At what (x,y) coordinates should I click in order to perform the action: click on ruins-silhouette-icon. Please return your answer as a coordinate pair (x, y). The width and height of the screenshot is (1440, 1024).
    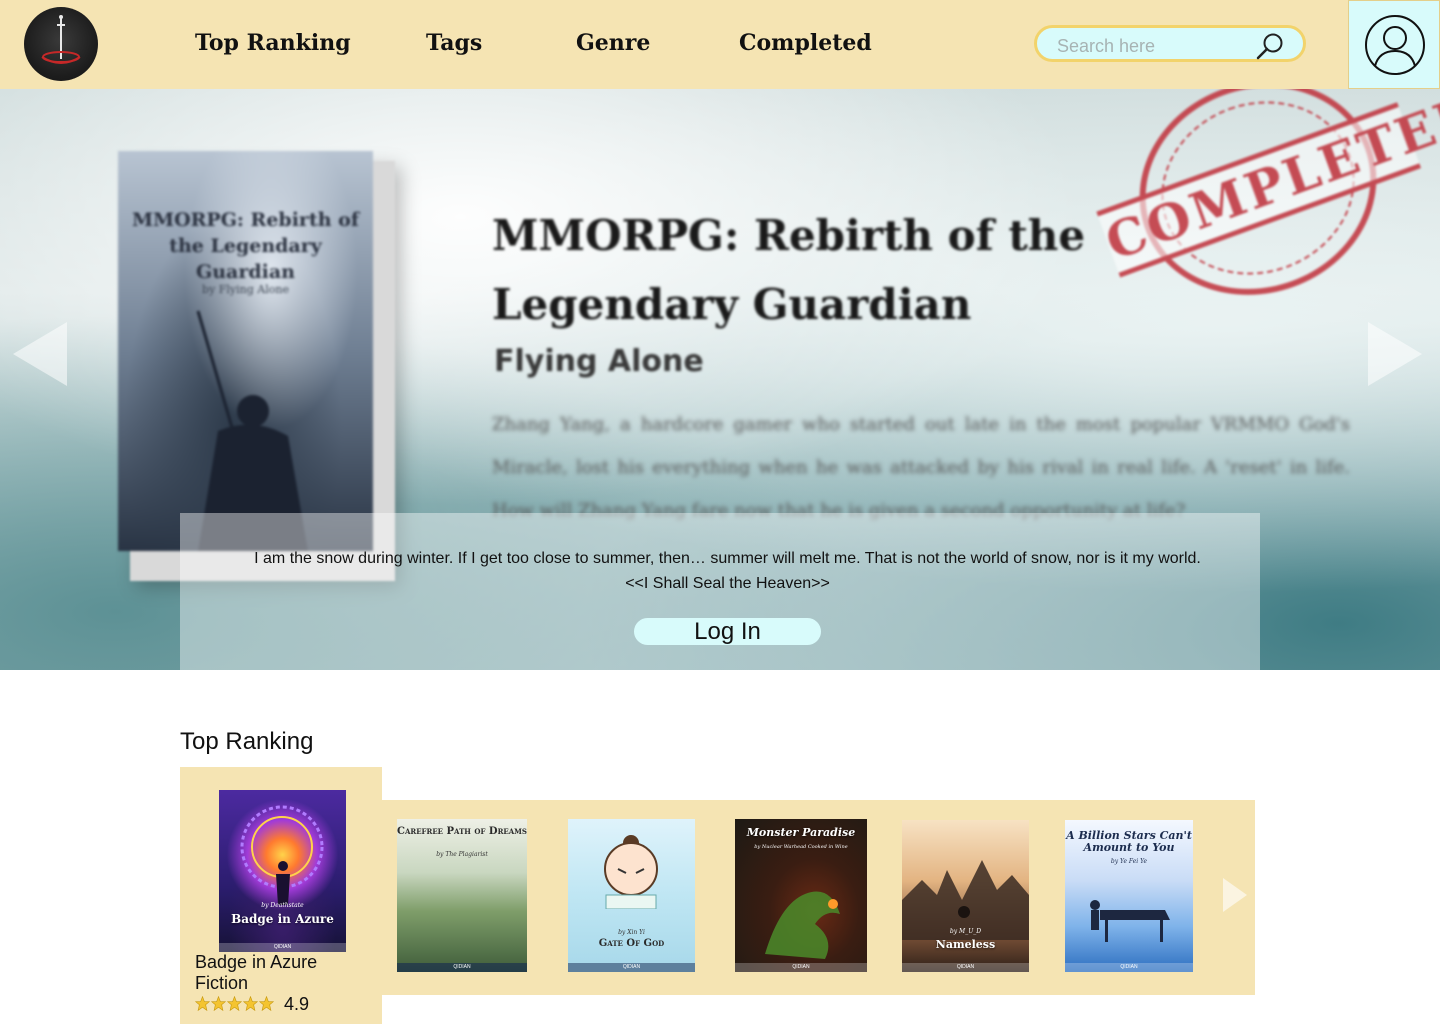
    Looking at the image, I should click on (965, 900).